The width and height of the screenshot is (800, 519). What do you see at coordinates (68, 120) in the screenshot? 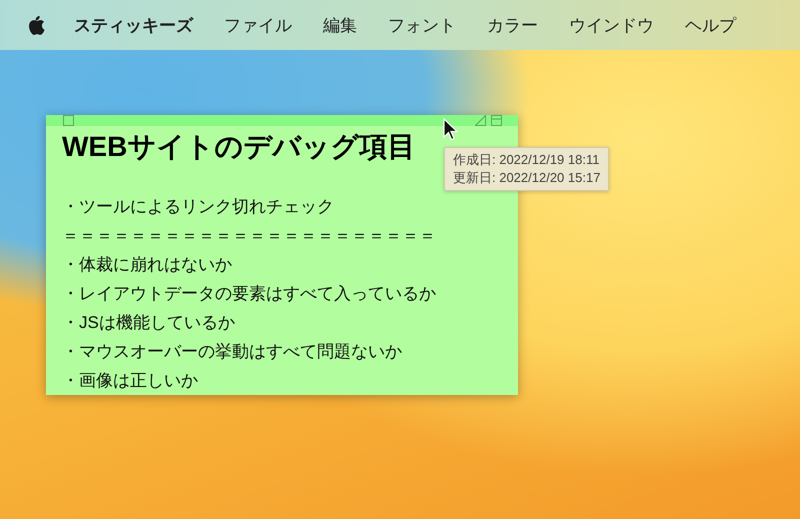
I see `close-icon` at bounding box center [68, 120].